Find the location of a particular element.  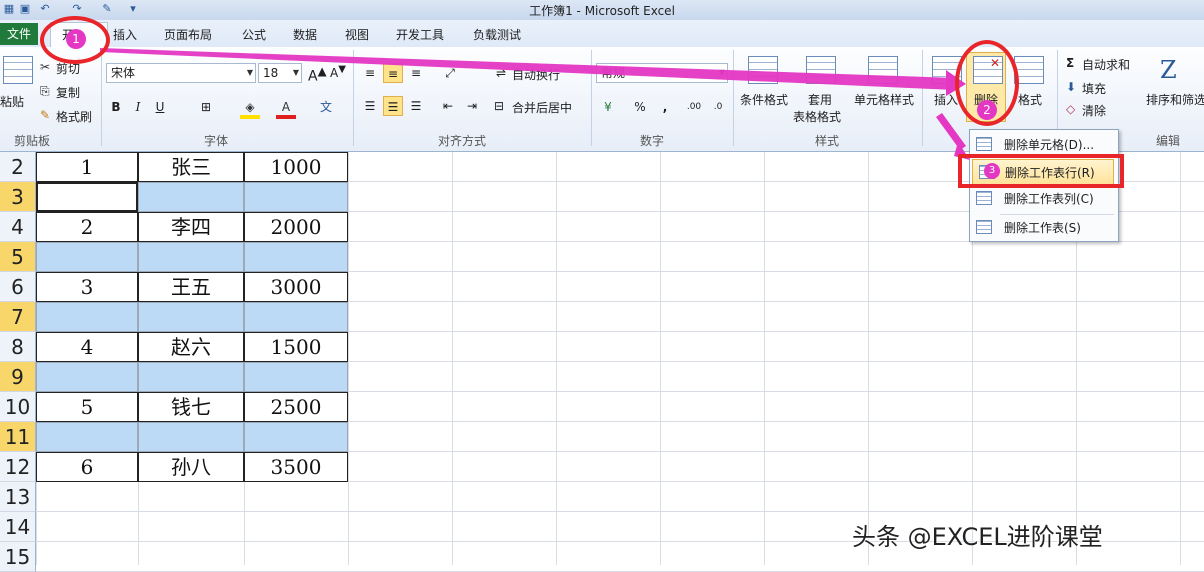

step-badge-1: 1 is located at coordinates (76, 39).